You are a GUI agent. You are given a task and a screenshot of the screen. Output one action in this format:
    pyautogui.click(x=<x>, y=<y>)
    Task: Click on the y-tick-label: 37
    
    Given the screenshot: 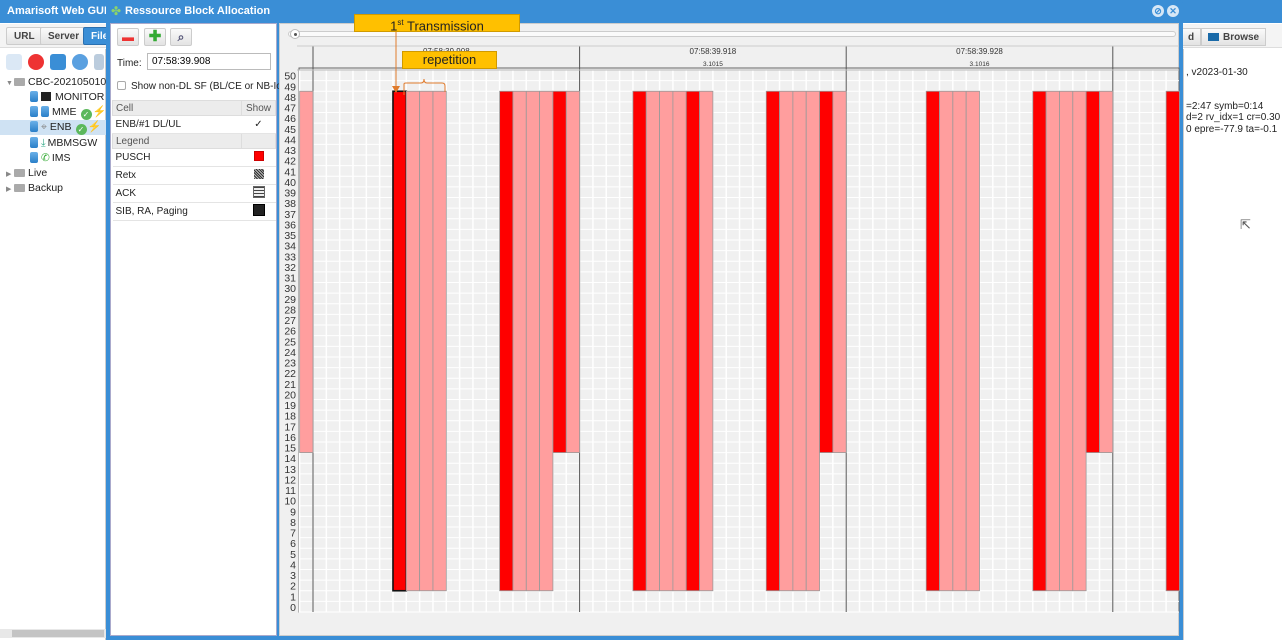 What is the action you would take?
    pyautogui.click(x=290, y=215)
    